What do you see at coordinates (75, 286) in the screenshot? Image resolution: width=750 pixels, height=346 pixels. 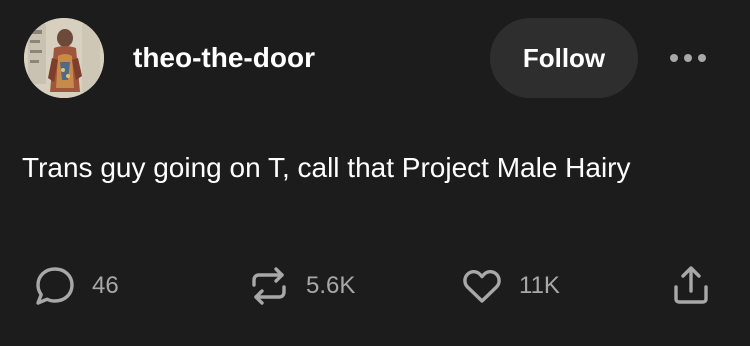 I see `reply-button: 46` at bounding box center [75, 286].